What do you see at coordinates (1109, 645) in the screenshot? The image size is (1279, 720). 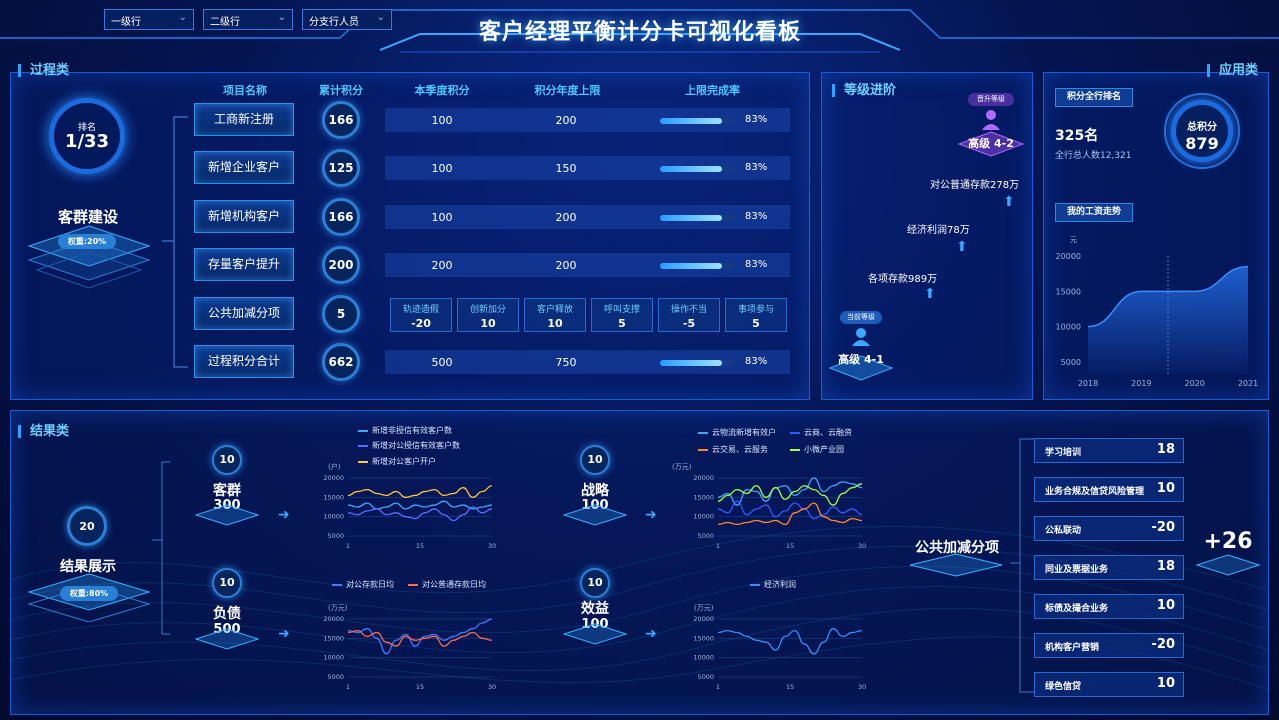 I see `public-item: 机构客户营销 -20` at bounding box center [1109, 645].